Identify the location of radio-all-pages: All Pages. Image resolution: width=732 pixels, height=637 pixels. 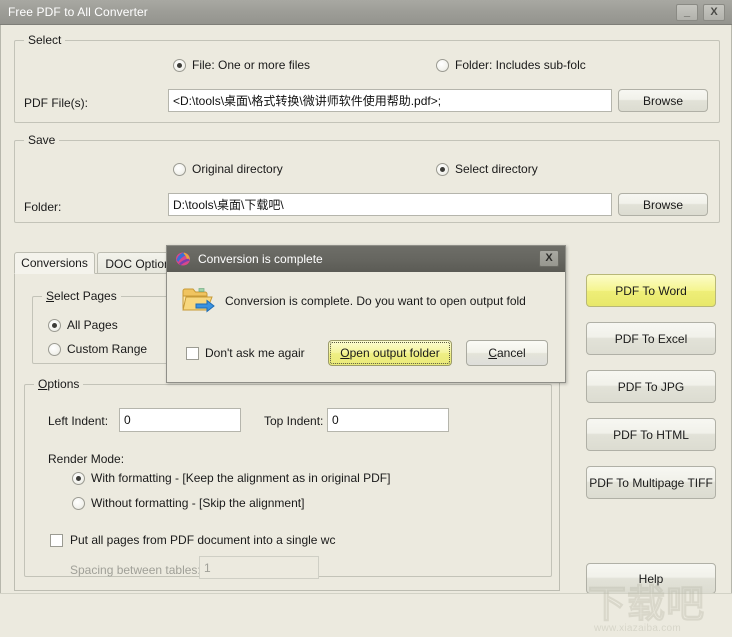
(83, 325).